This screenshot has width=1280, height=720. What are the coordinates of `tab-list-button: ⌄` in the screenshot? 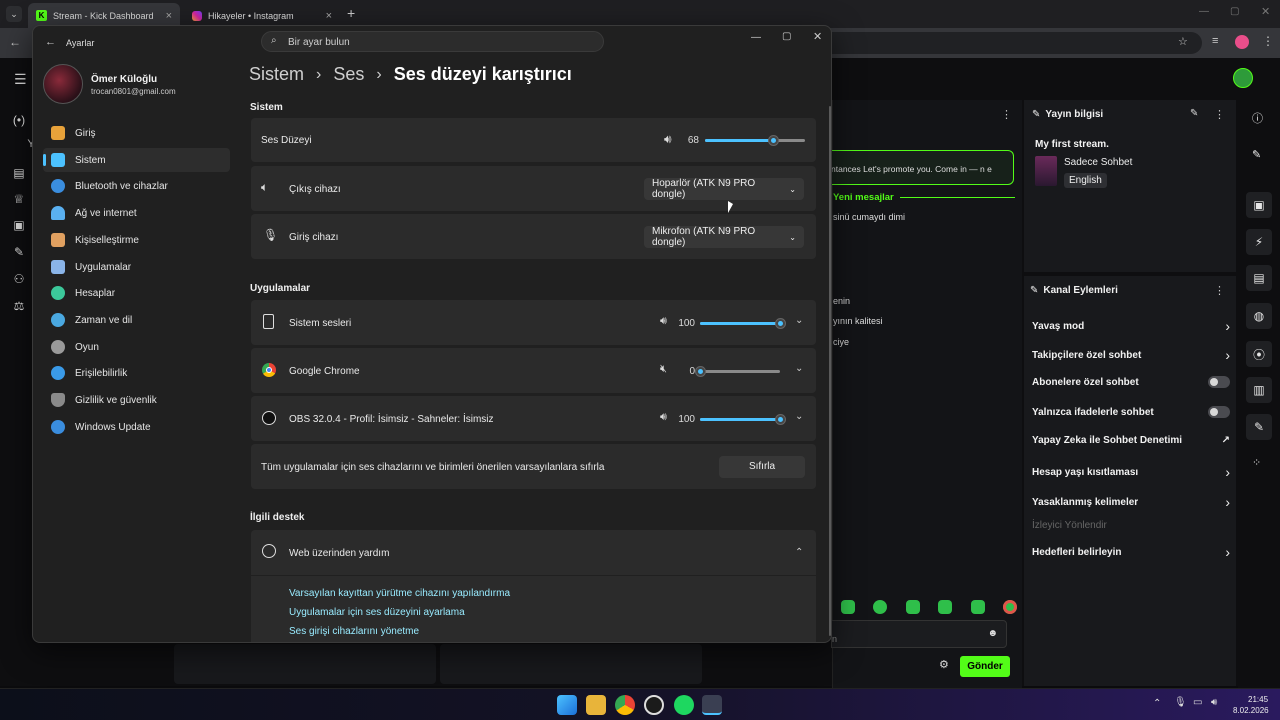 It's located at (14, 14).